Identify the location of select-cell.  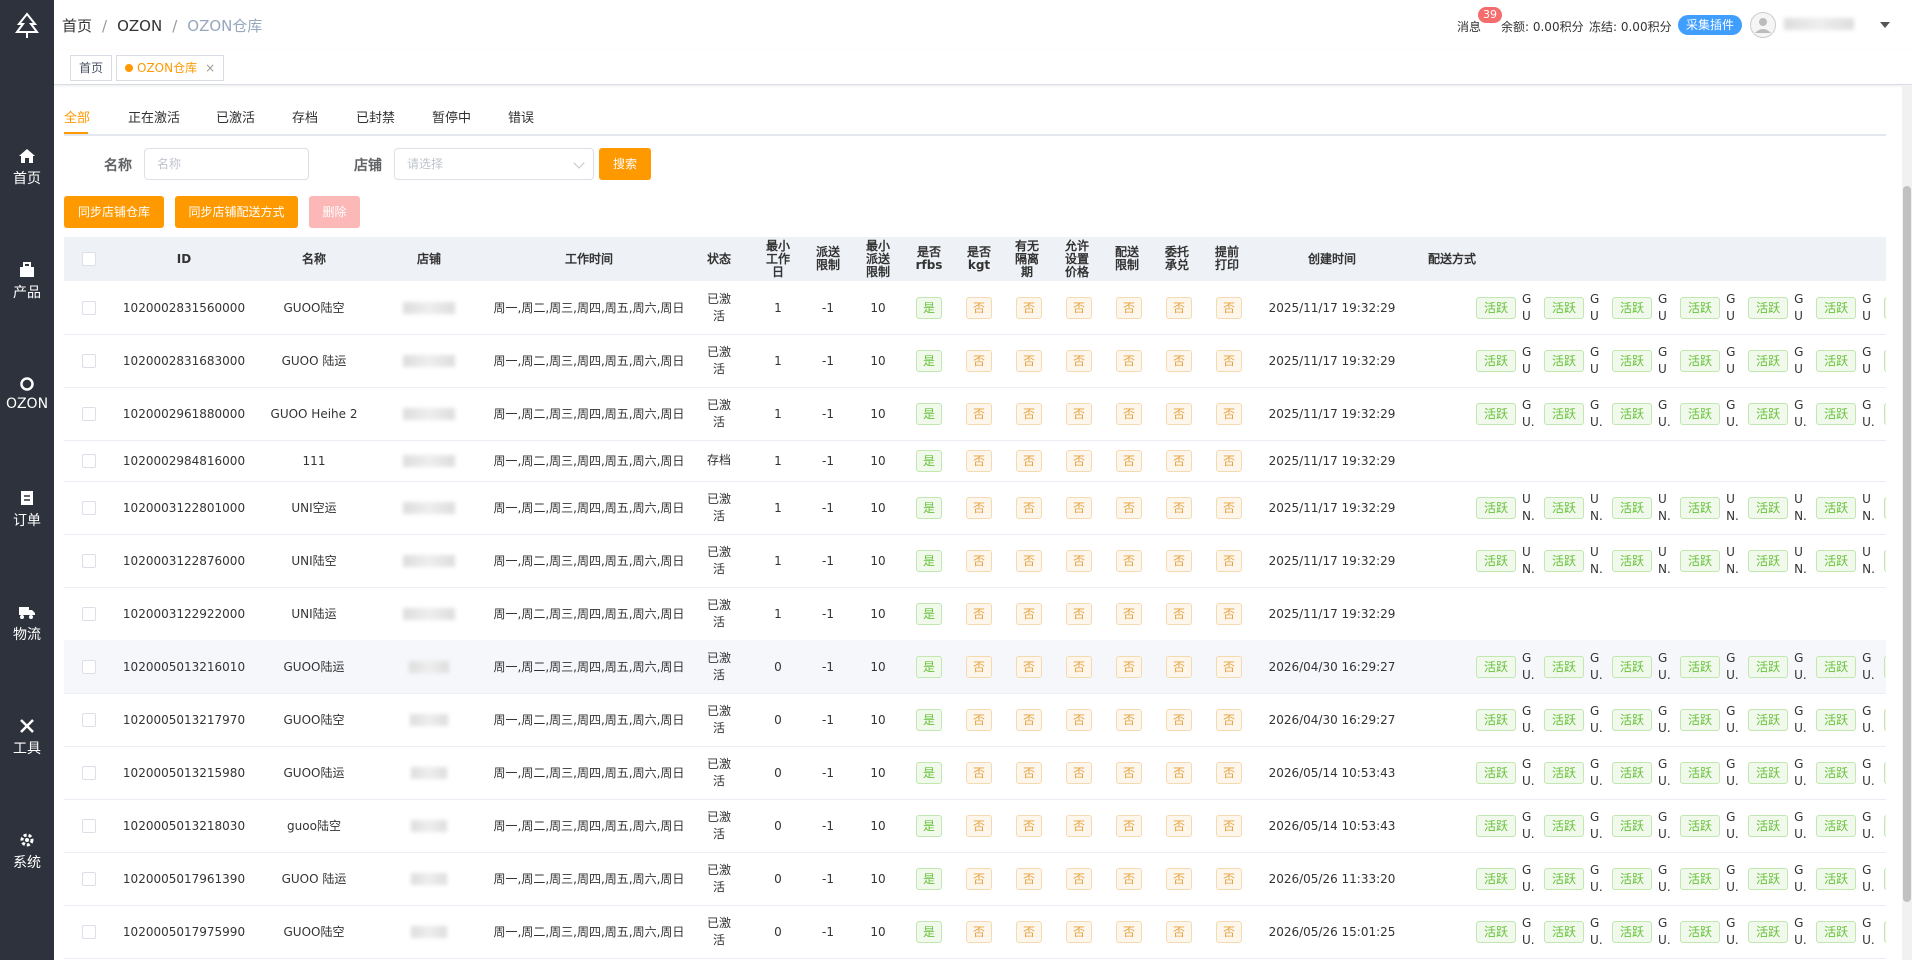
(89, 507).